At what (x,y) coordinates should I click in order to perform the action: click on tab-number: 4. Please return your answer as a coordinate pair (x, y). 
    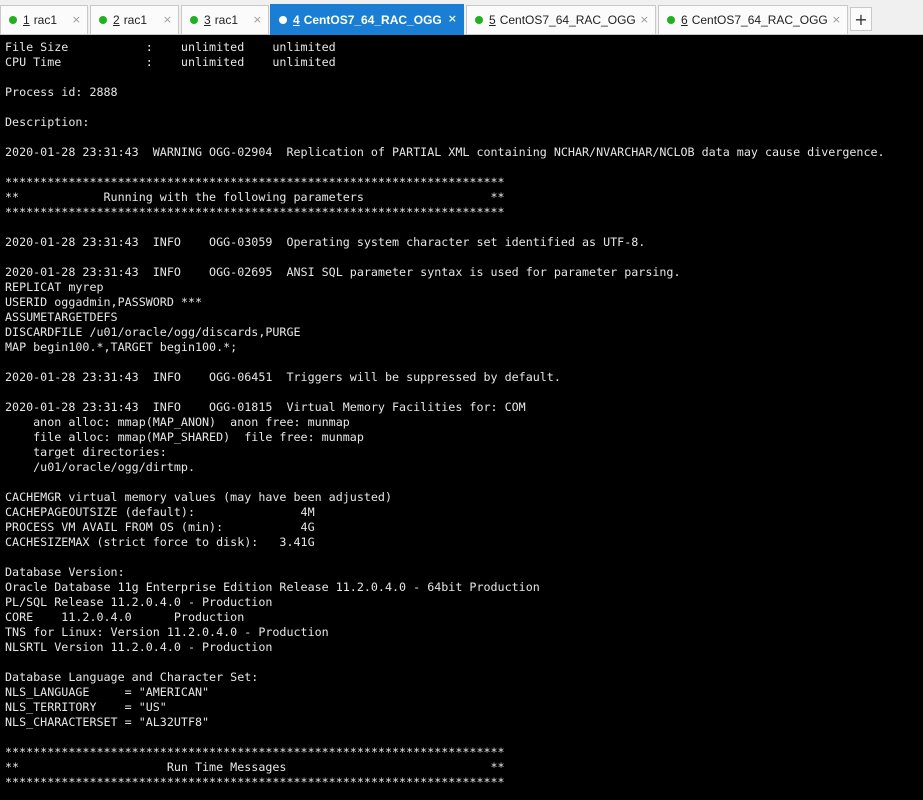
    Looking at the image, I should click on (296, 20).